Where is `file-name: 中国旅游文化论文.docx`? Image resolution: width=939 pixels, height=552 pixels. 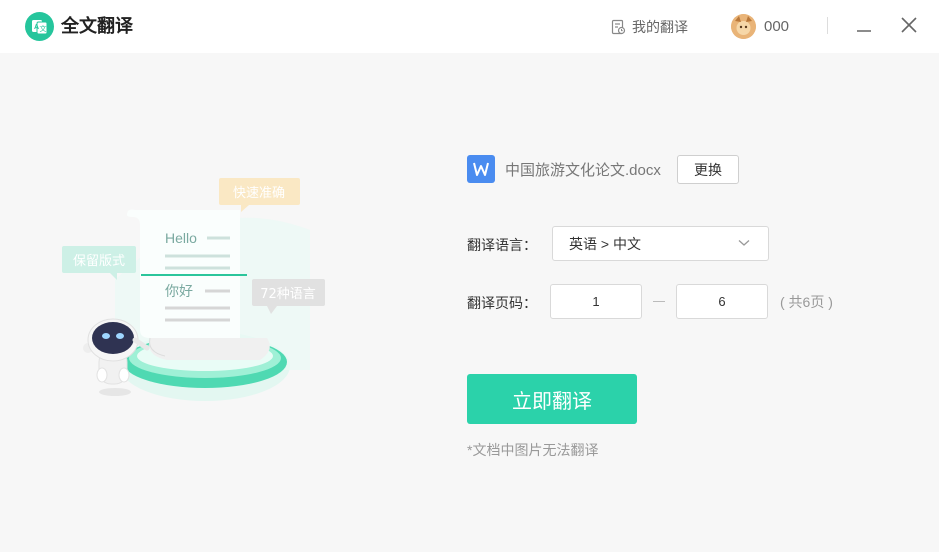 file-name: 中国旅游文化论文.docx is located at coordinates (583, 170).